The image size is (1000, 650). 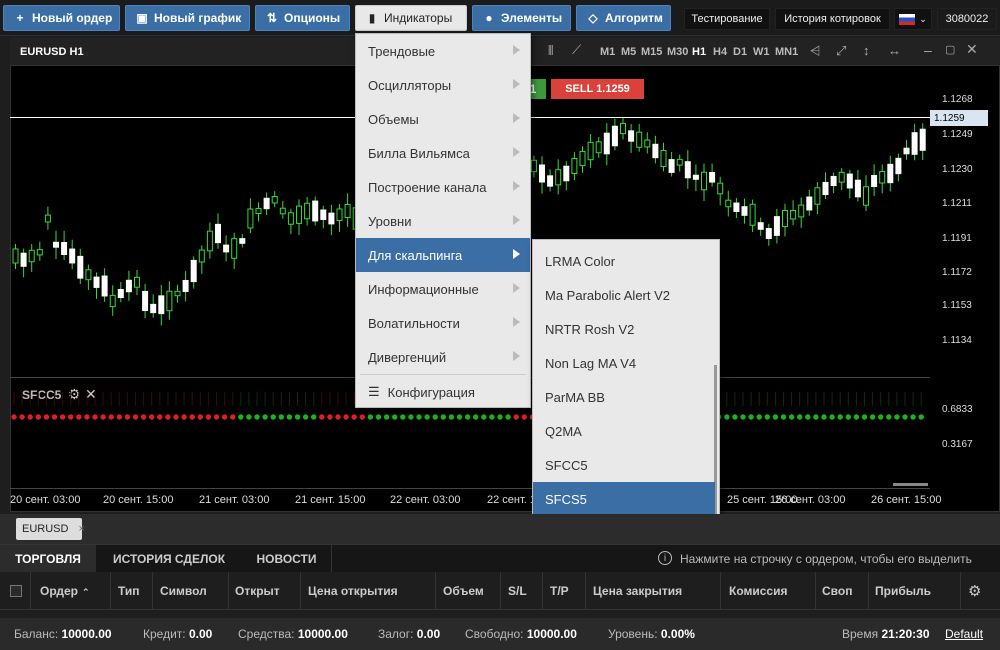 I want to click on indicator-category: Информационные, so click(x=443, y=289).